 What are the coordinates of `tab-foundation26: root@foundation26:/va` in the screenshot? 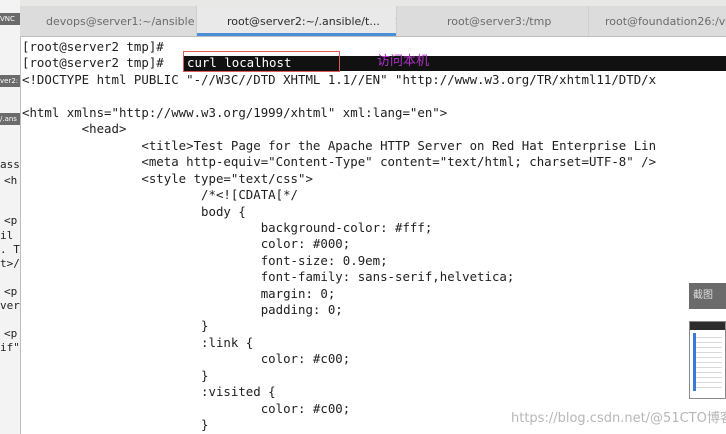 It's located at (657, 21).